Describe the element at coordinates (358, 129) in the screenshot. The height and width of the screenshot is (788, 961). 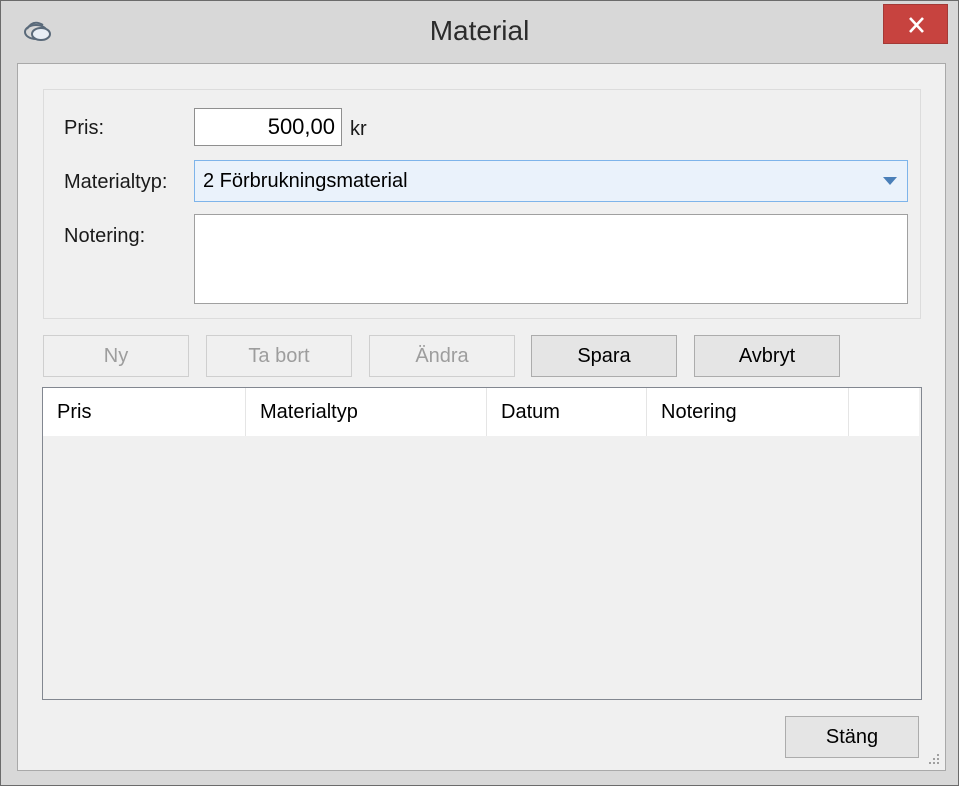
I see `price-unit: kr` at that location.